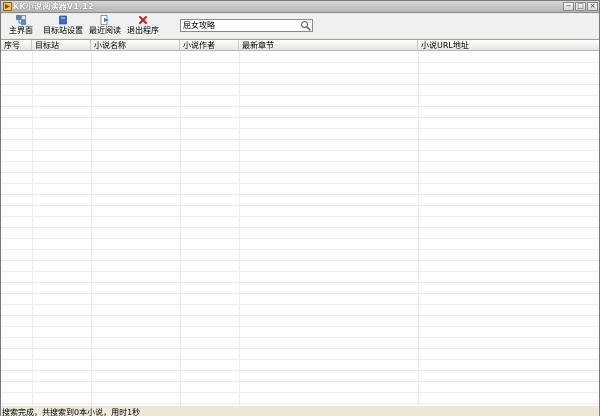 The height and width of the screenshot is (416, 600). I want to click on app-logo-icon, so click(7, 6).